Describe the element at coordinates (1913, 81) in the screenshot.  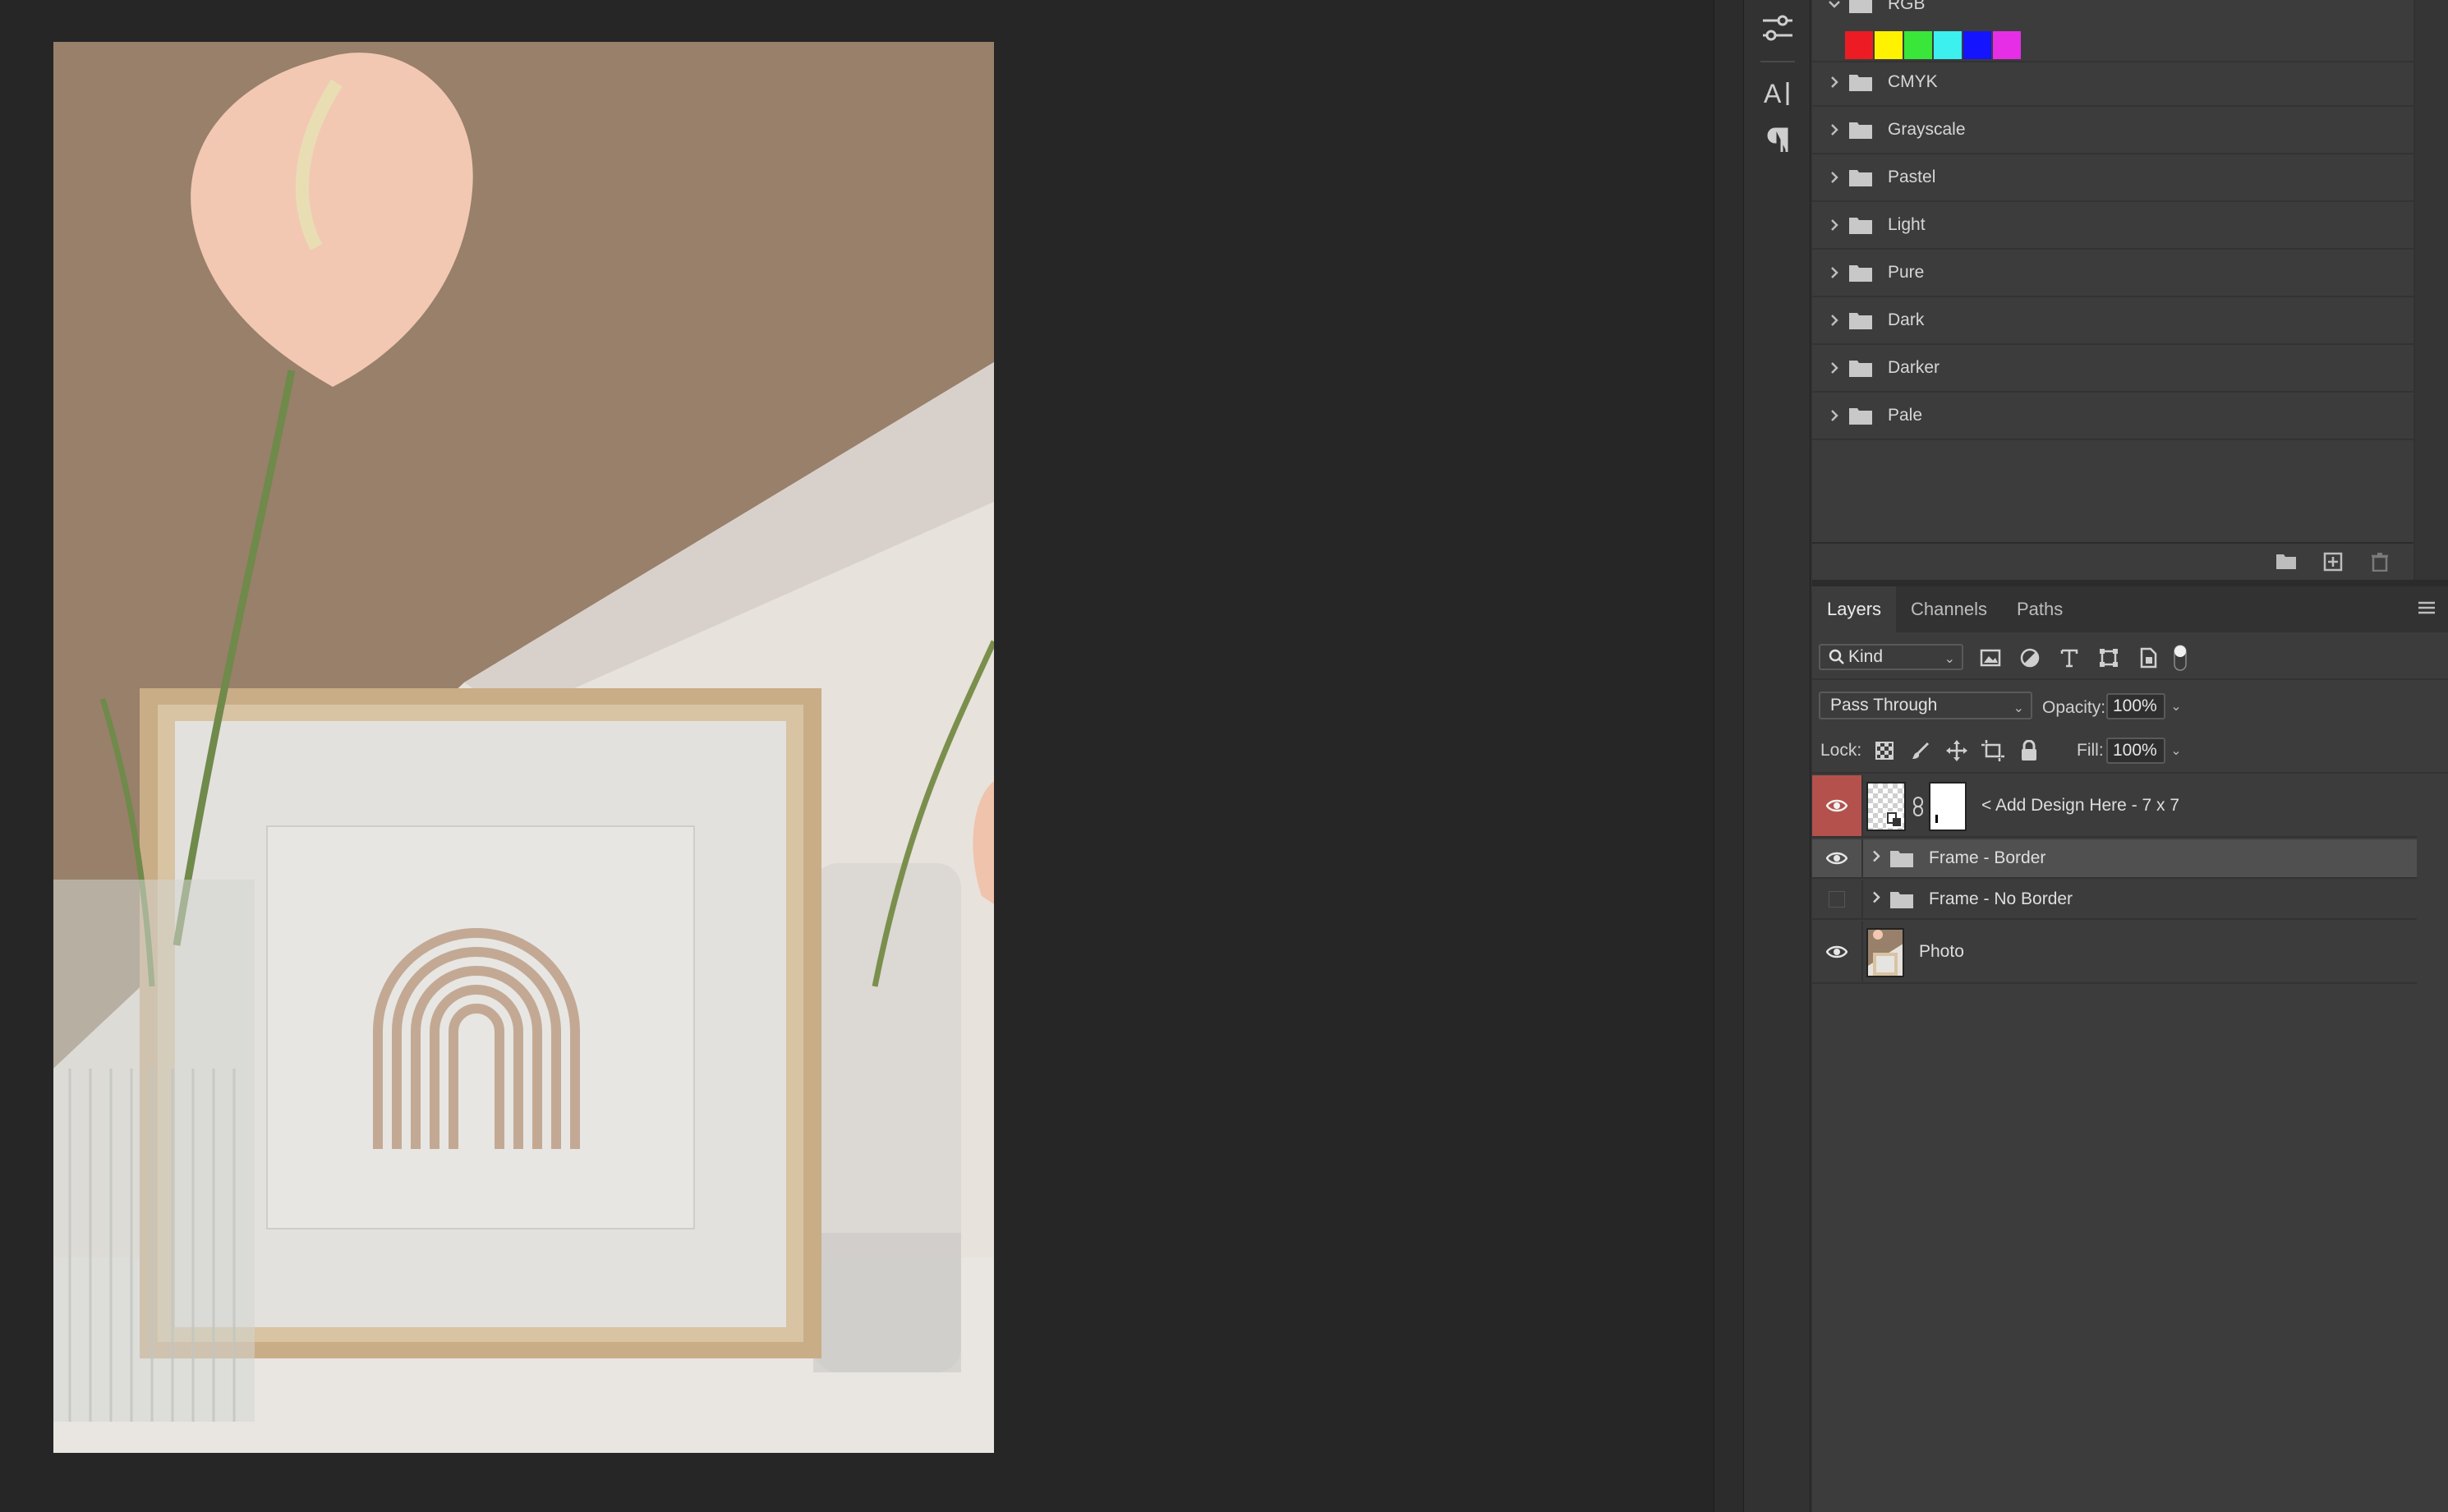
I see `swatch-group-label: CMYK` at that location.